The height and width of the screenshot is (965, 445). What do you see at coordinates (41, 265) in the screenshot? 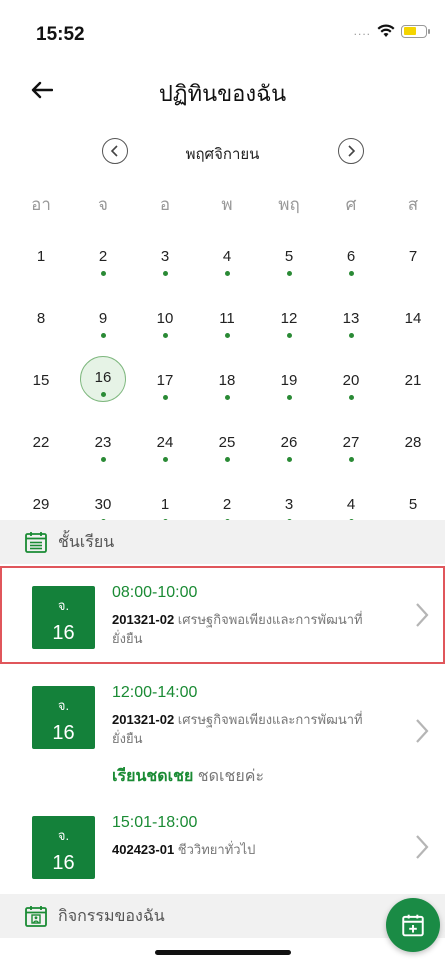
I see `day: 1` at bounding box center [41, 265].